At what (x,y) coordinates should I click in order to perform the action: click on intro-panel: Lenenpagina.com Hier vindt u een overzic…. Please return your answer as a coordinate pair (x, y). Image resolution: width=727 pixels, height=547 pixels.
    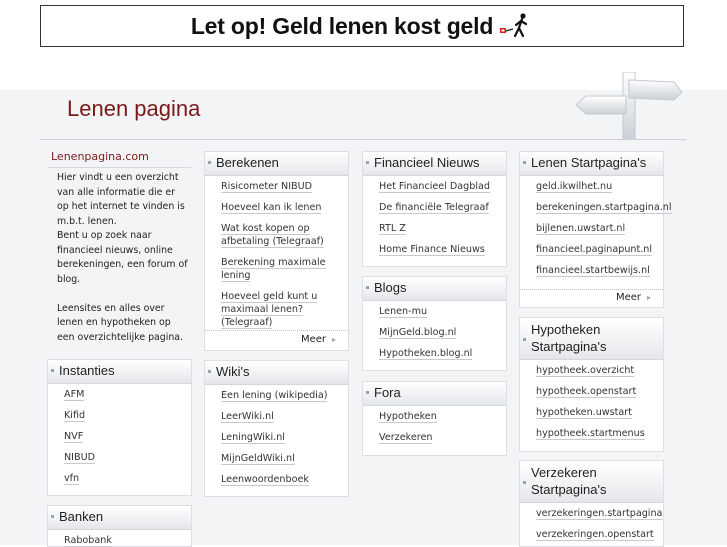
    Looking at the image, I should click on (119, 246).